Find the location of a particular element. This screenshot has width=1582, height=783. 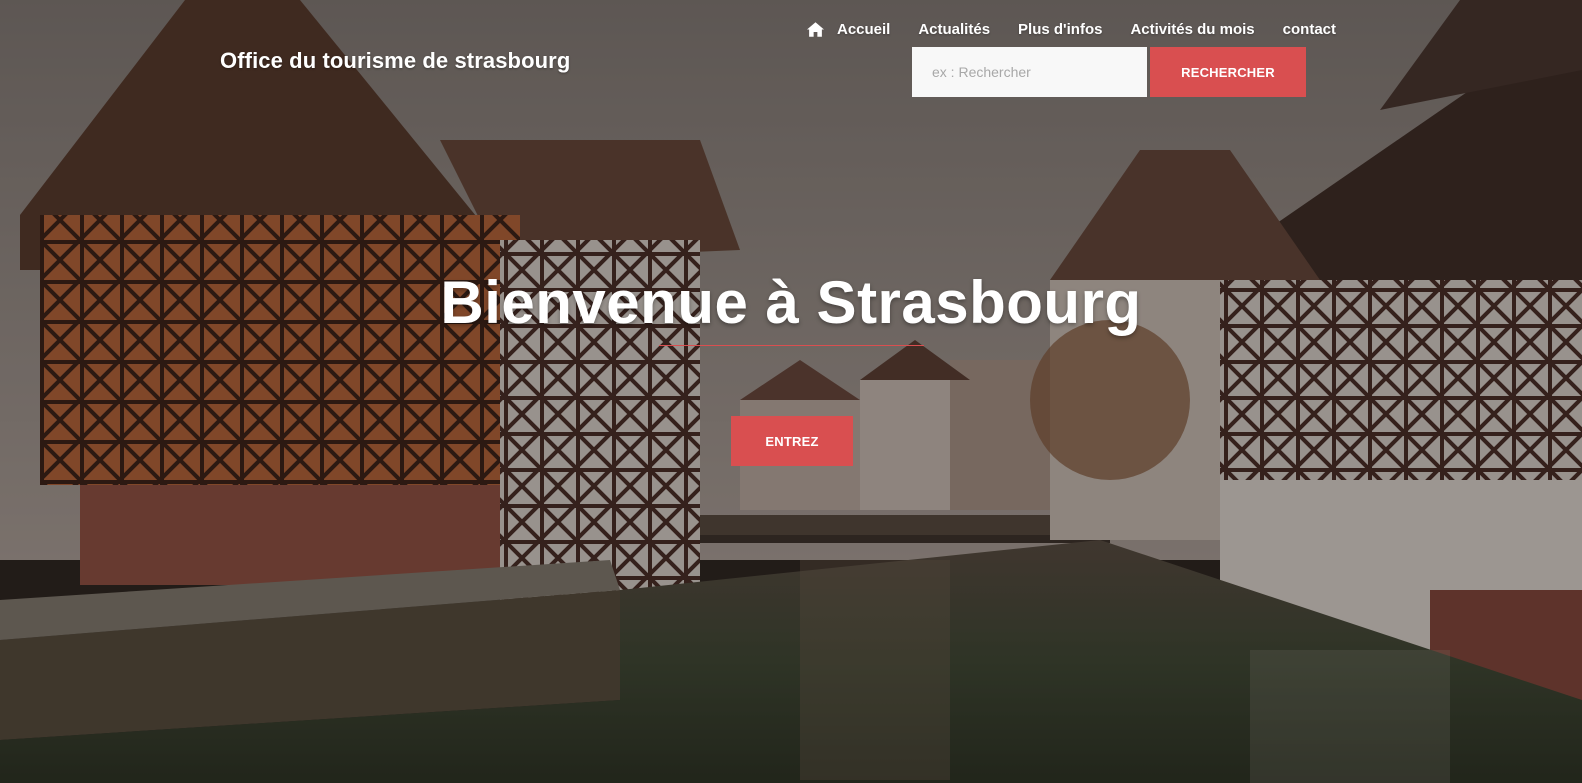

enter-button: ENTREZ is located at coordinates (792, 441).